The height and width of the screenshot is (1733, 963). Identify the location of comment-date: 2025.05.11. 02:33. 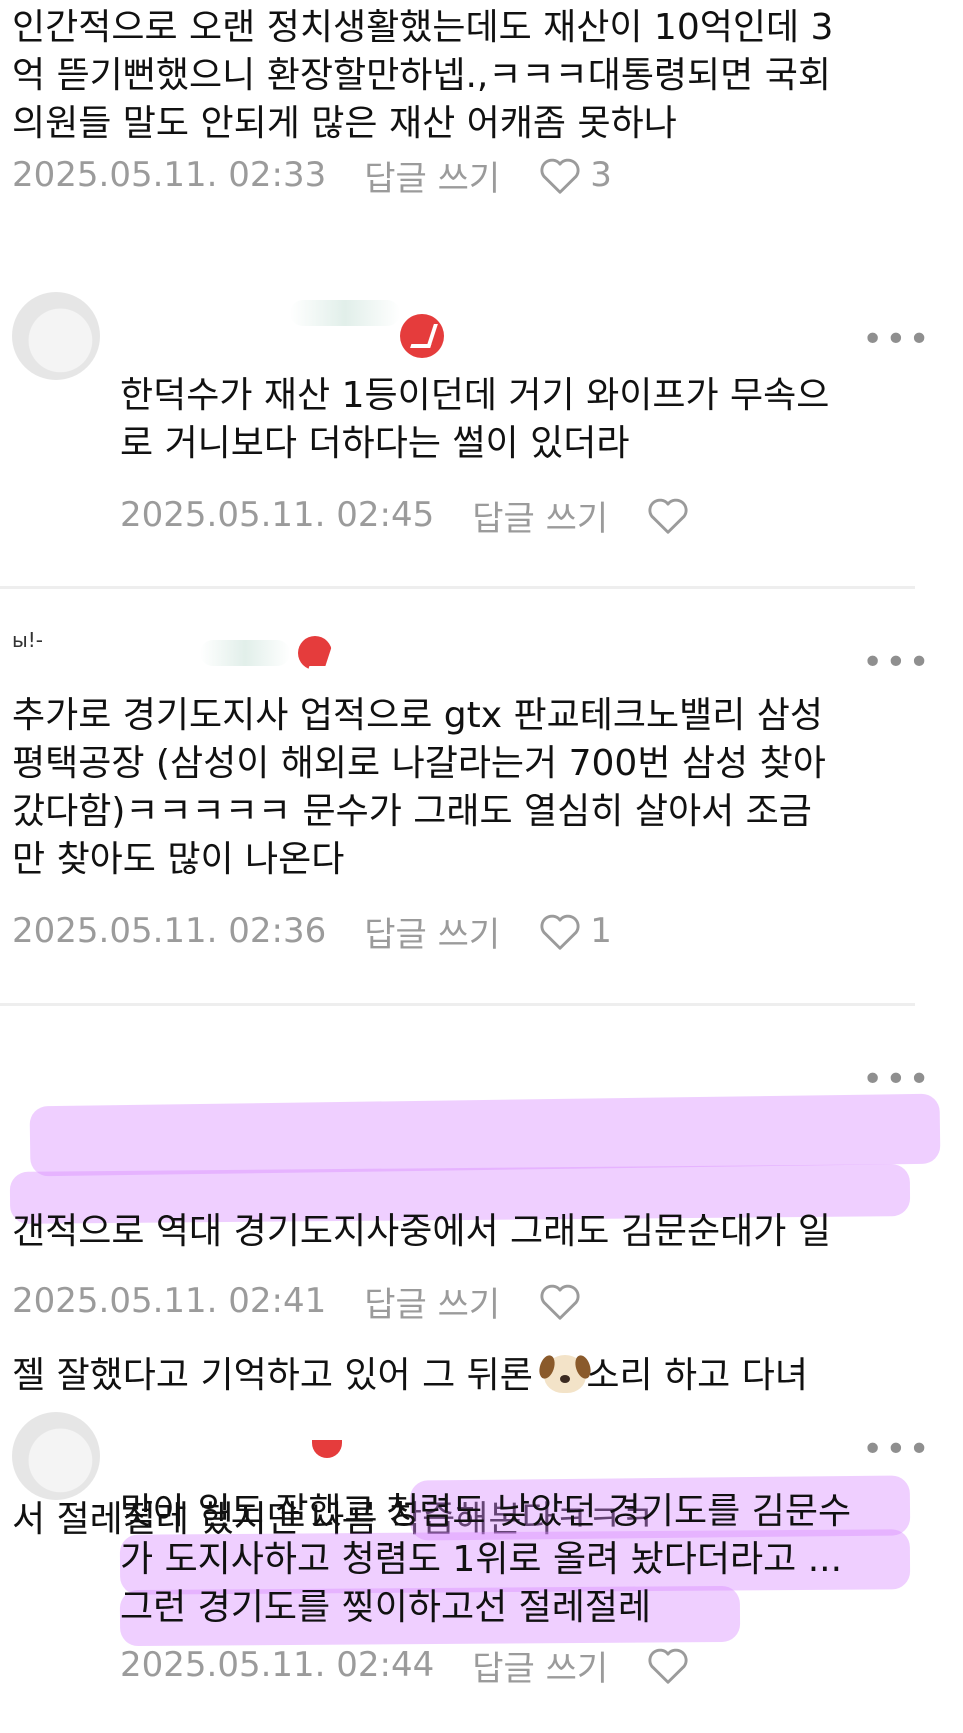
(169, 175).